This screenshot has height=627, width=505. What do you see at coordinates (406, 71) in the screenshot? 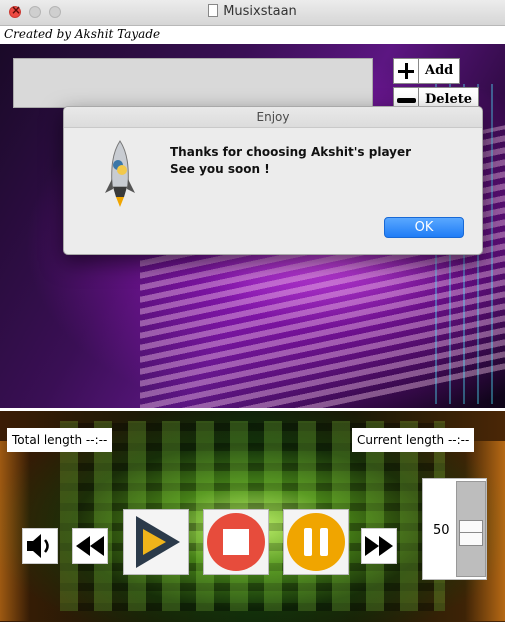
I see `plus-icon` at bounding box center [406, 71].